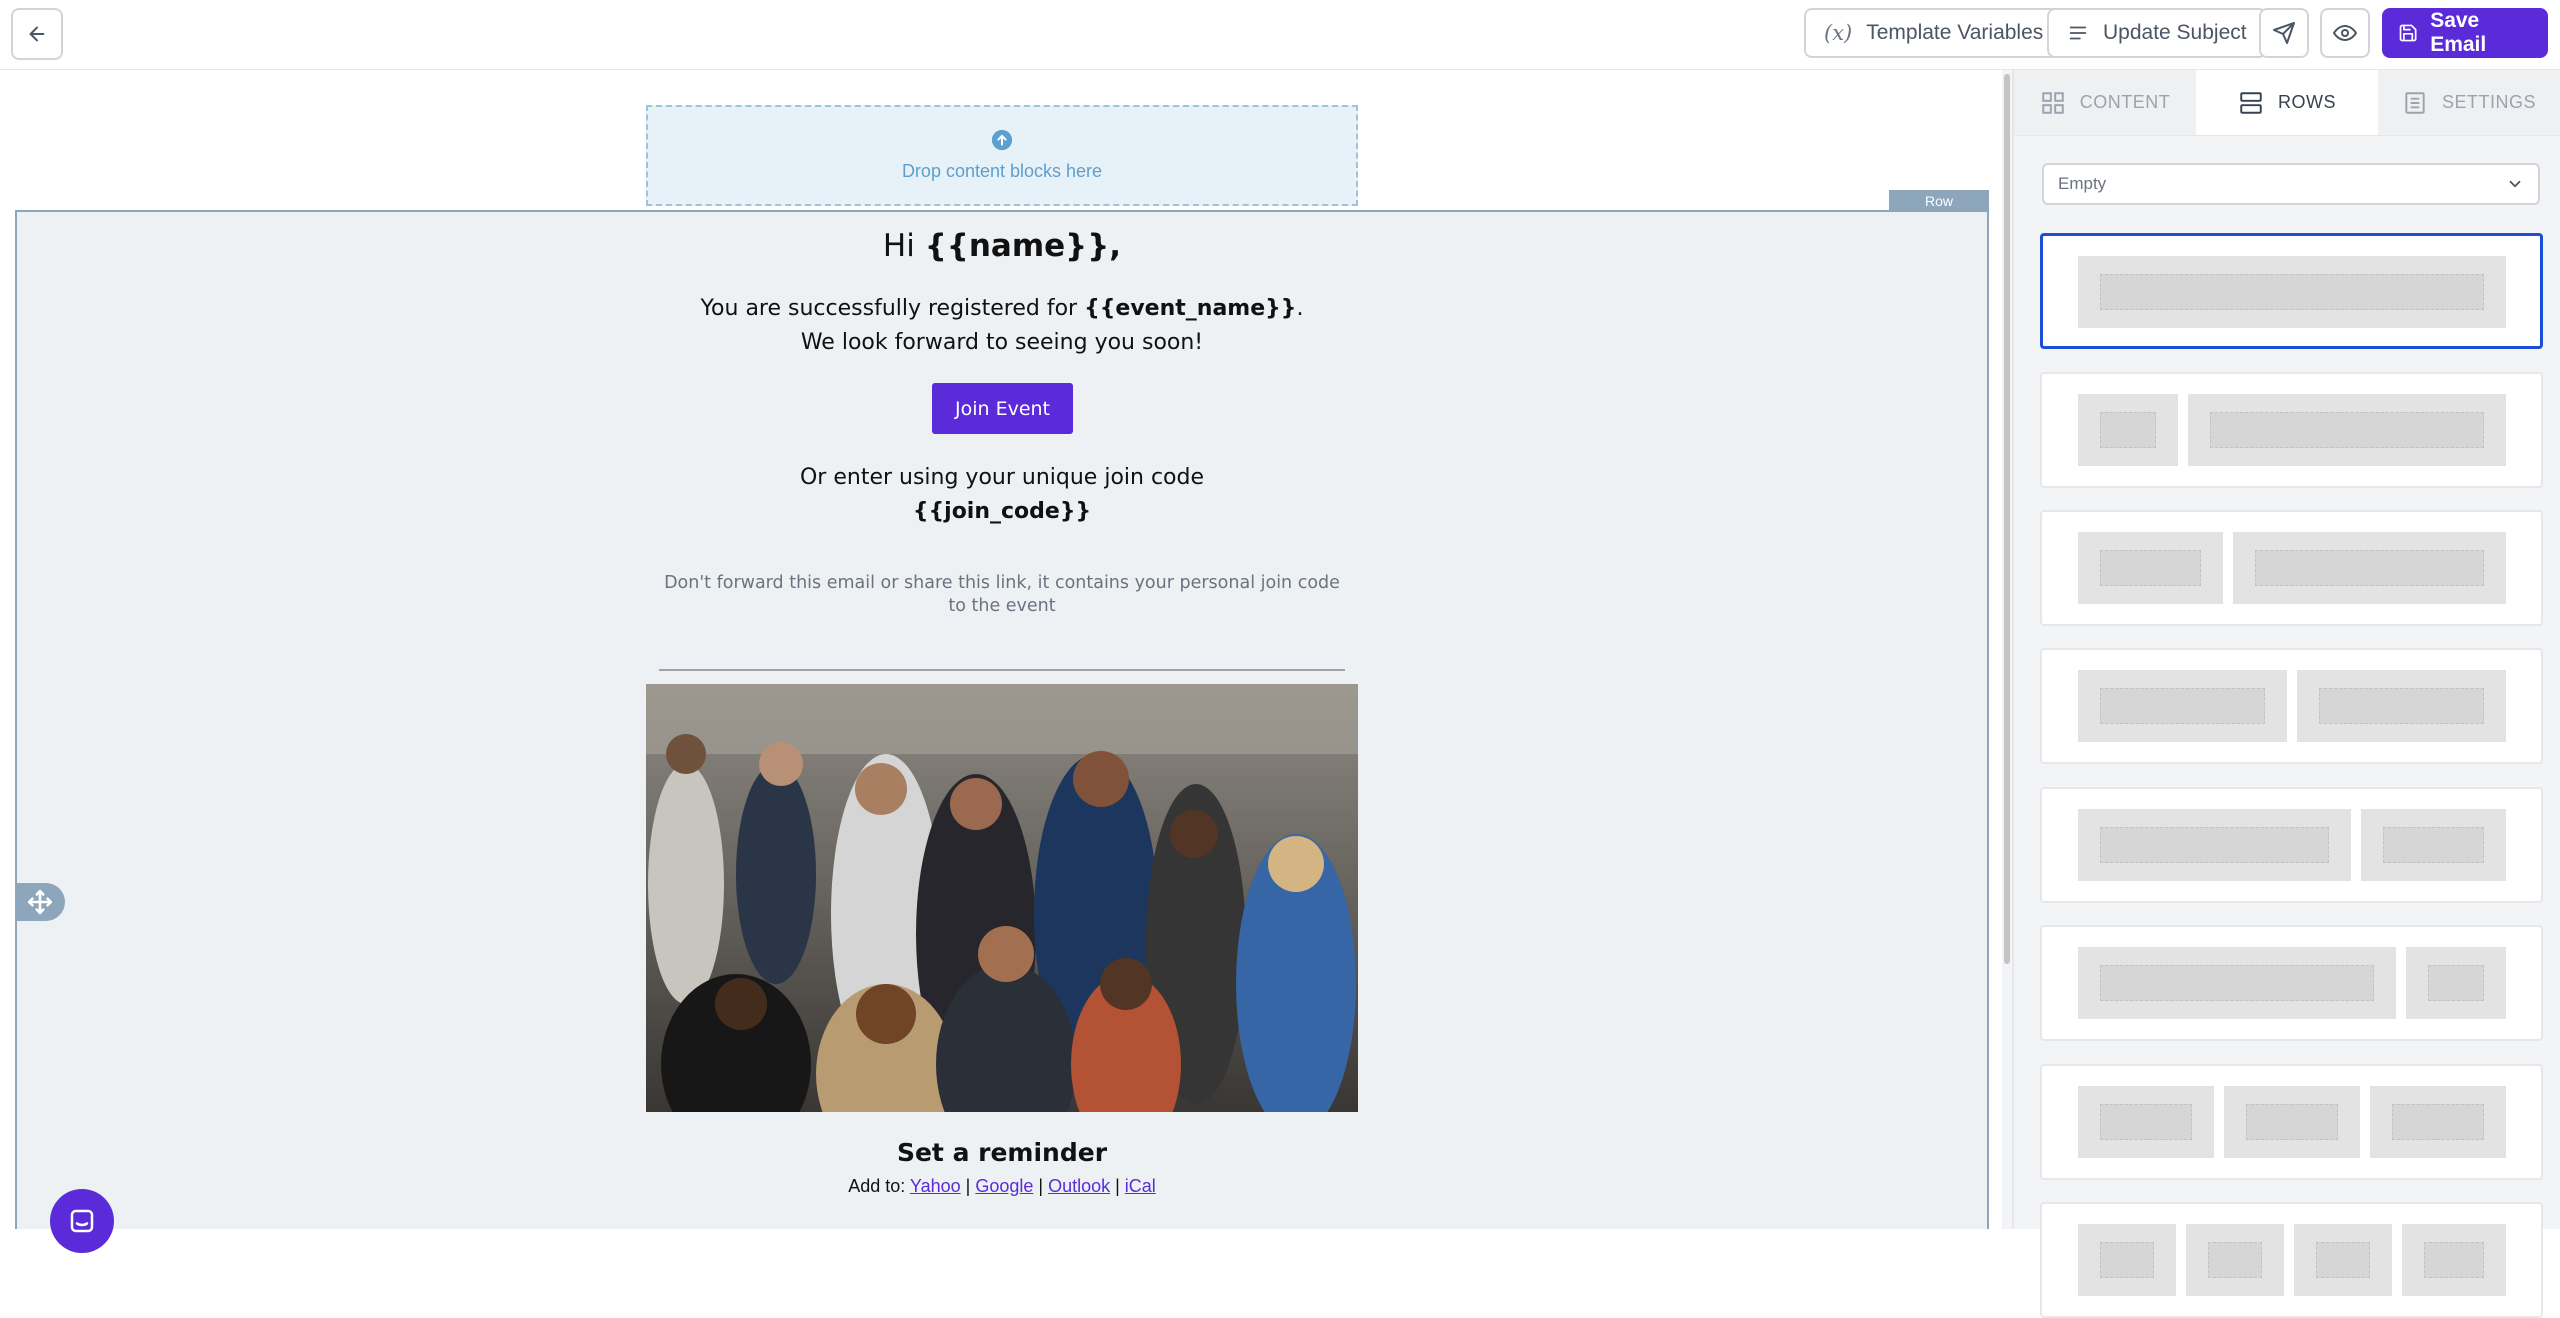  I want to click on greeting: Hi {{name}},, so click(1002, 246).